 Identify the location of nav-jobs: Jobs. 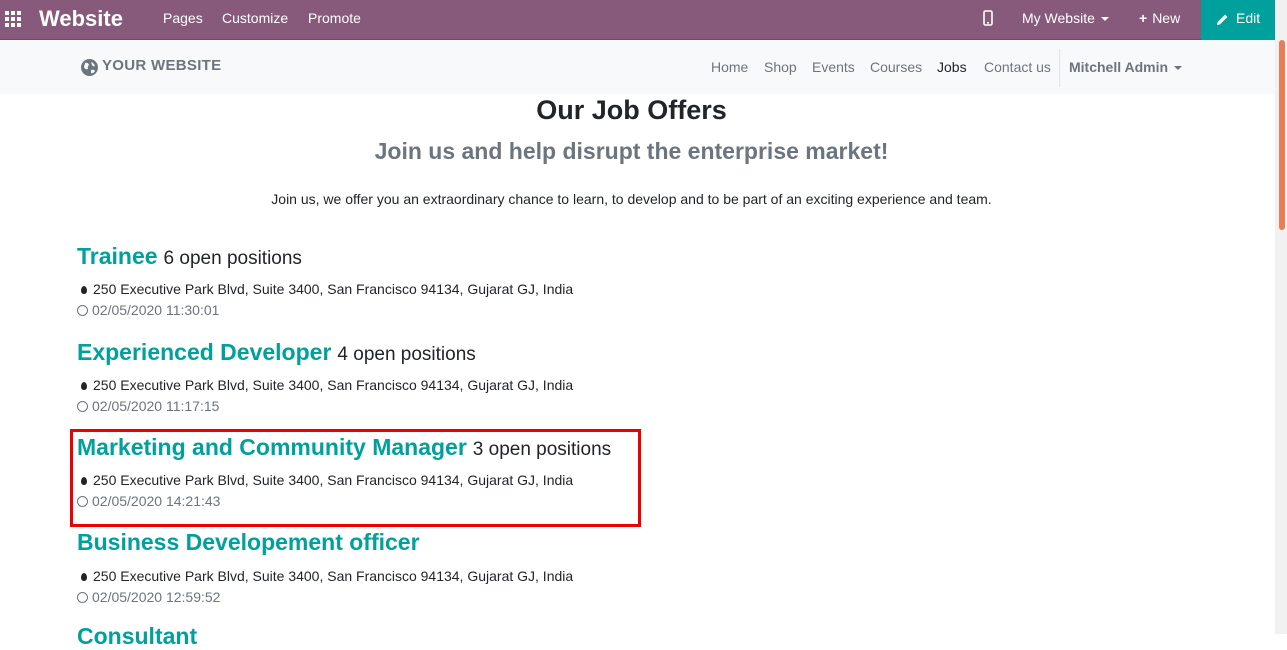
(952, 67).